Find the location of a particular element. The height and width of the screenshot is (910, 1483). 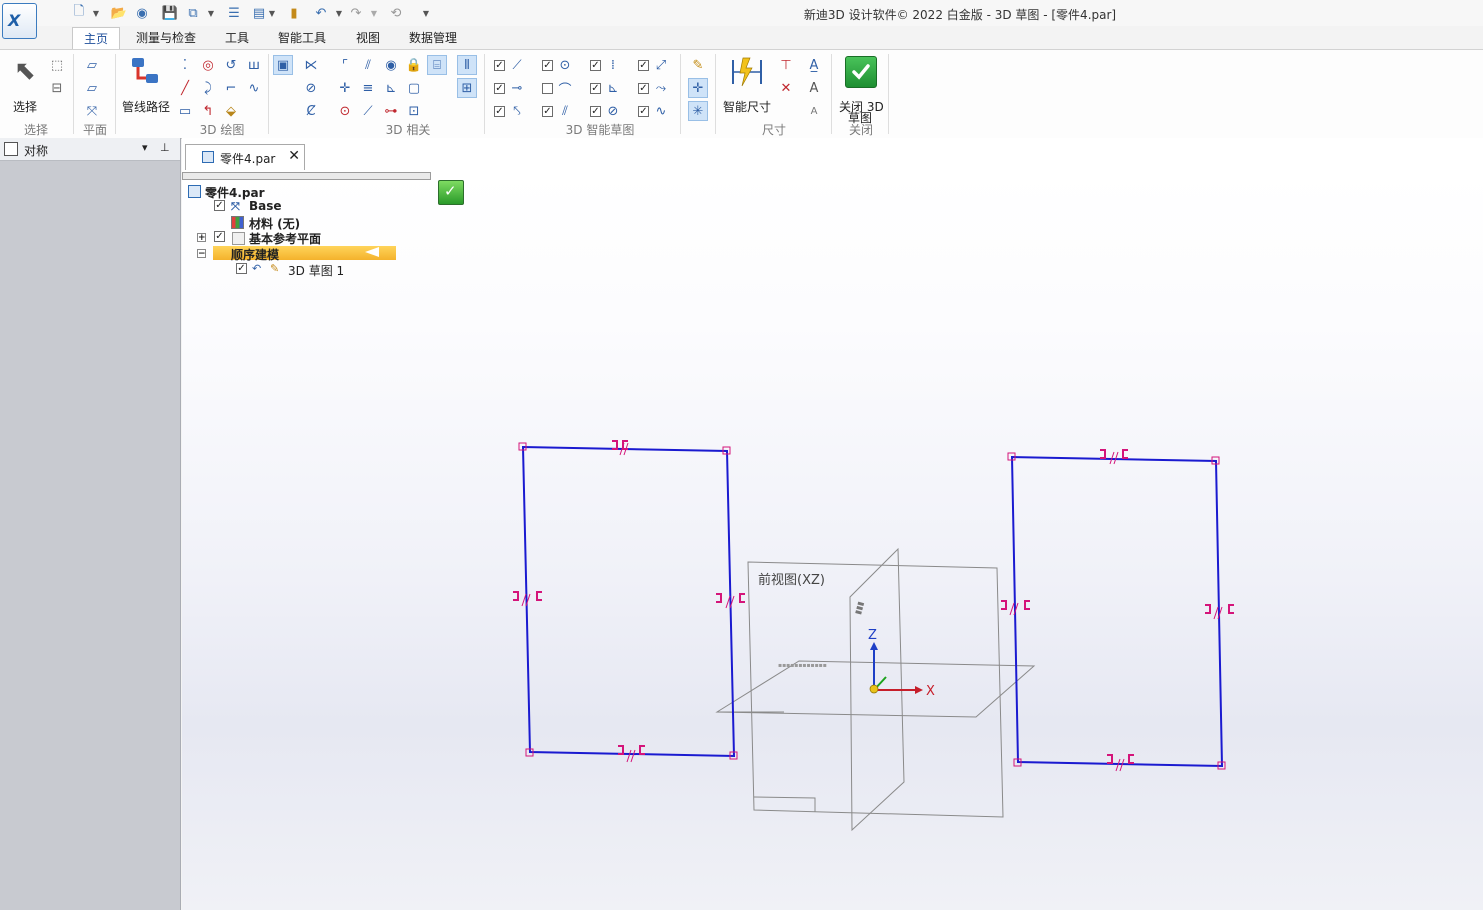

smartsketch-checkbox-3: ✓ is located at coordinates (595, 65).